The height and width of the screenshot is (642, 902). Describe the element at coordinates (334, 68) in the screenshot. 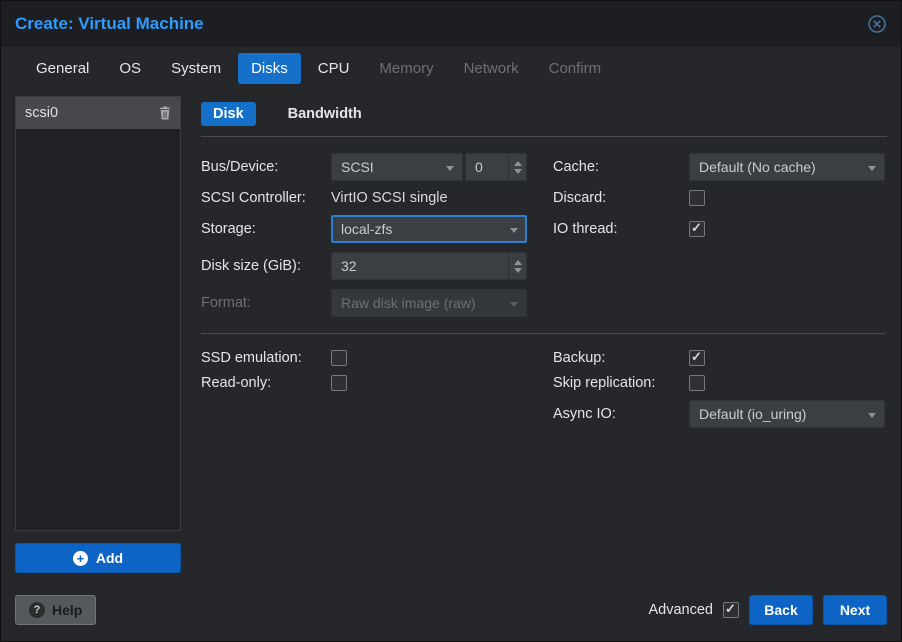

I see `tab-cpu: CPU` at that location.